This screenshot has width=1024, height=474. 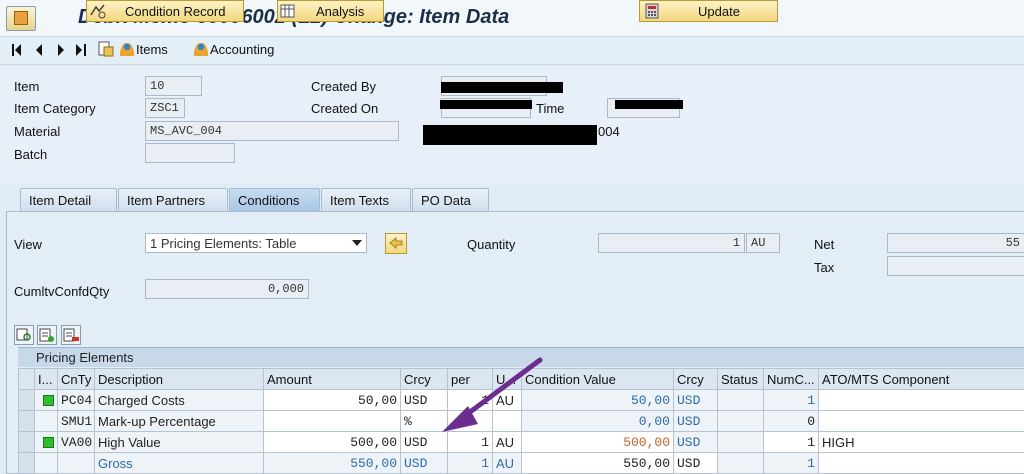 What do you see at coordinates (76, 379) in the screenshot?
I see `column-header: CnTy` at bounding box center [76, 379].